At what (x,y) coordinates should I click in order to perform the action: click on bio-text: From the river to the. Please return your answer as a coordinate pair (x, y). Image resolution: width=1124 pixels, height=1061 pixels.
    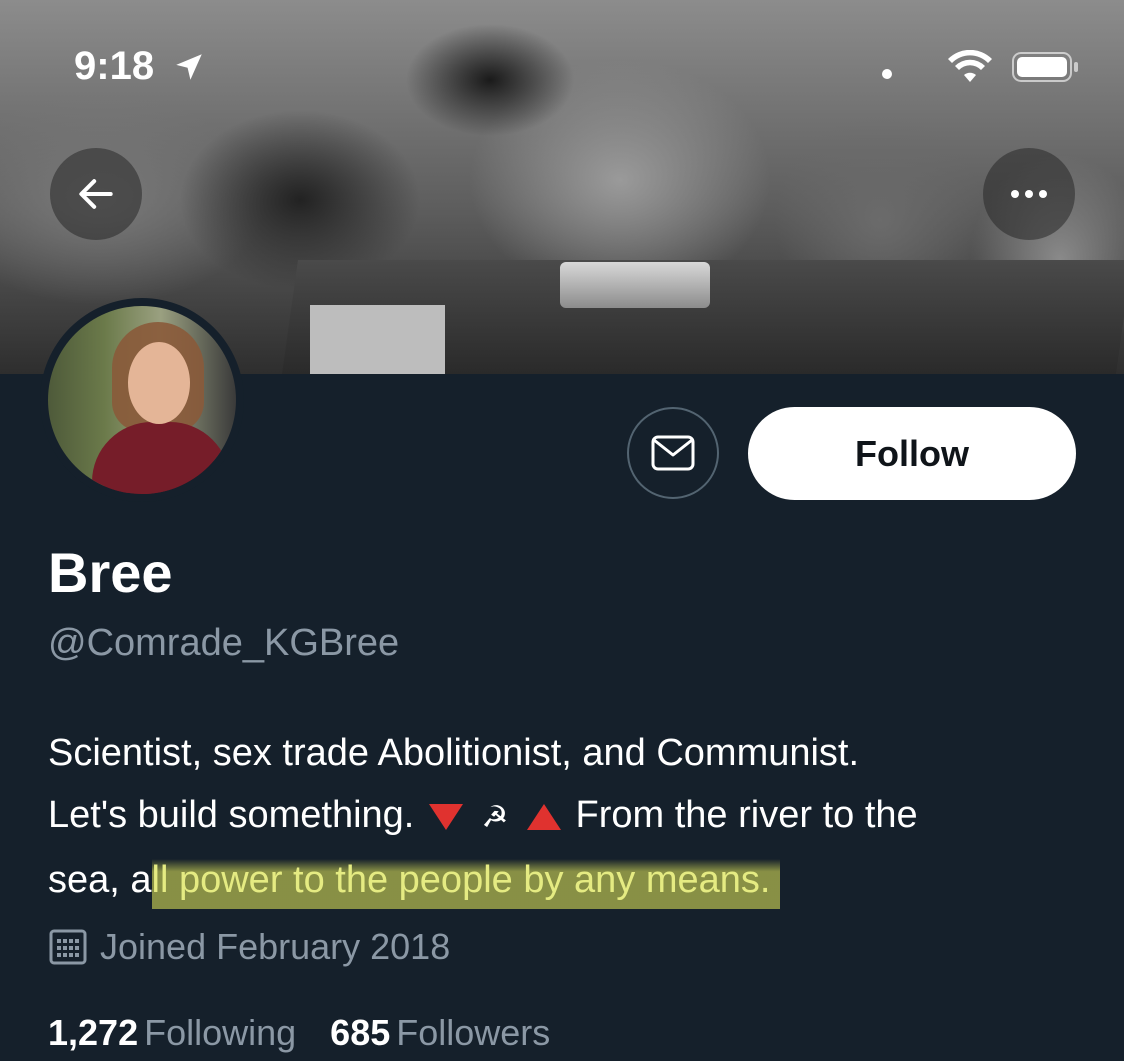
    Looking at the image, I should click on (746, 815).